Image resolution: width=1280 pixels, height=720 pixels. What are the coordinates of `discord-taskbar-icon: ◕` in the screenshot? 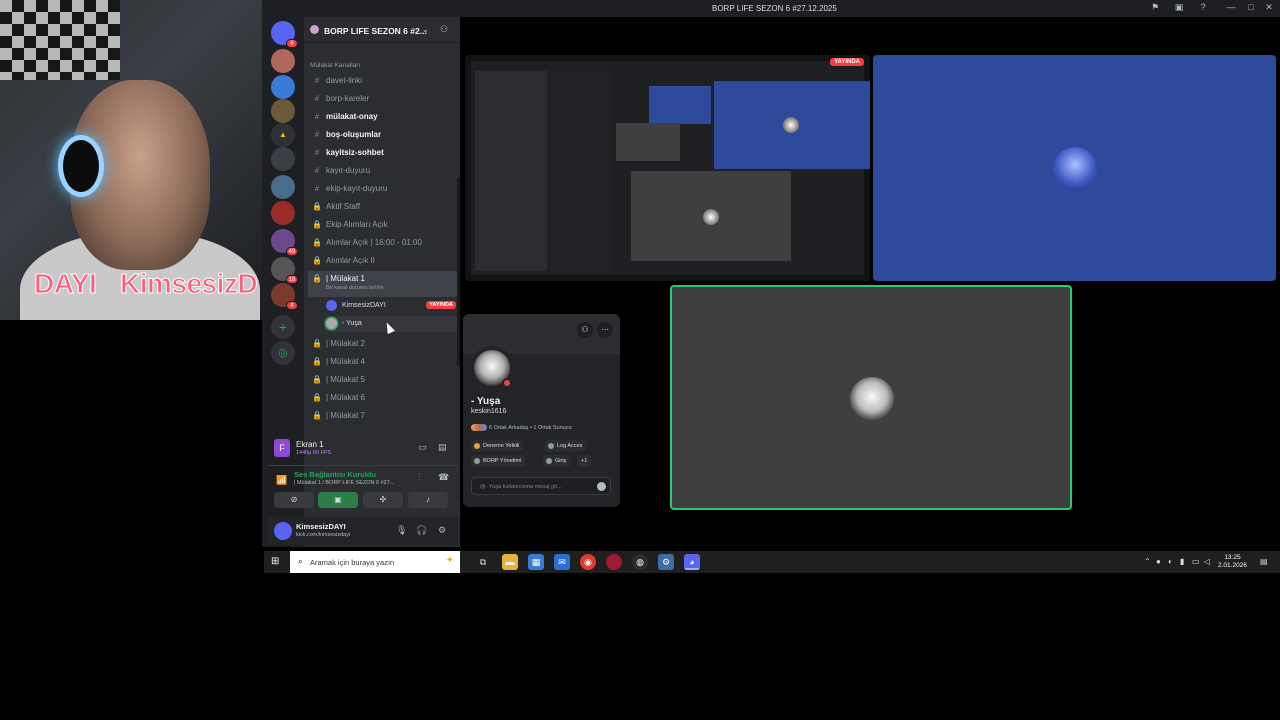 It's located at (692, 562).